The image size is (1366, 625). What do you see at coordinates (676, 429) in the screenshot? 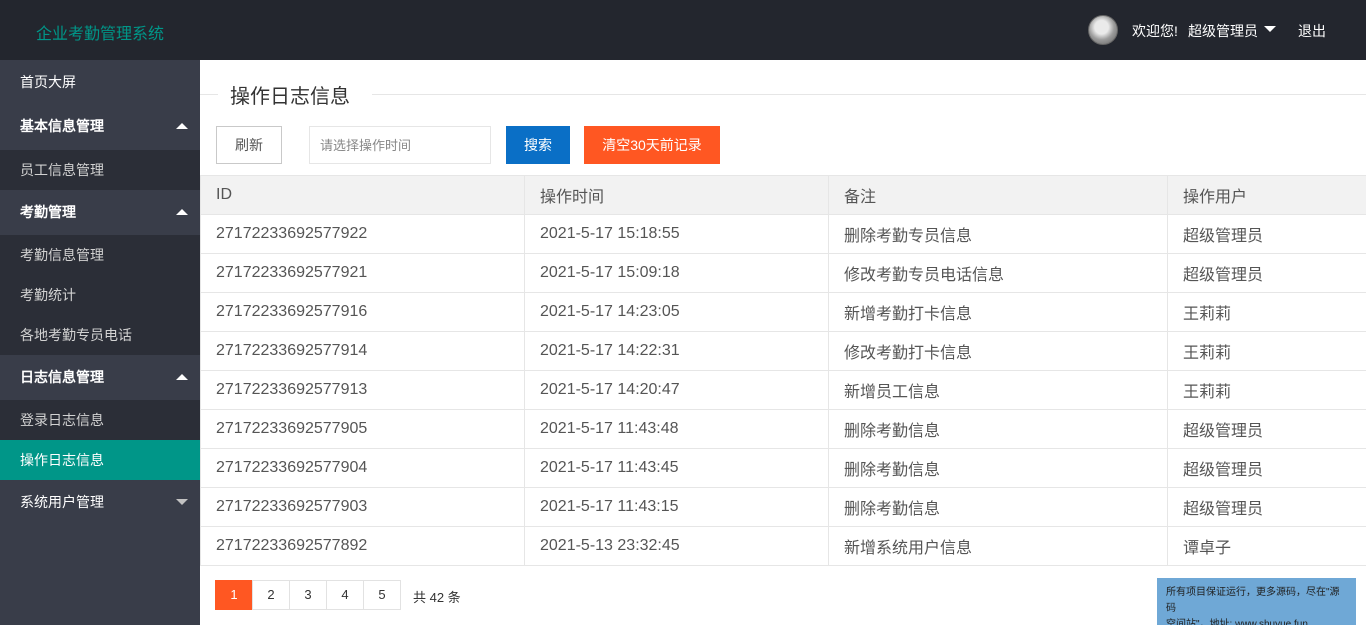
I see `cell-time: 2021-5-17 11:43:48` at bounding box center [676, 429].